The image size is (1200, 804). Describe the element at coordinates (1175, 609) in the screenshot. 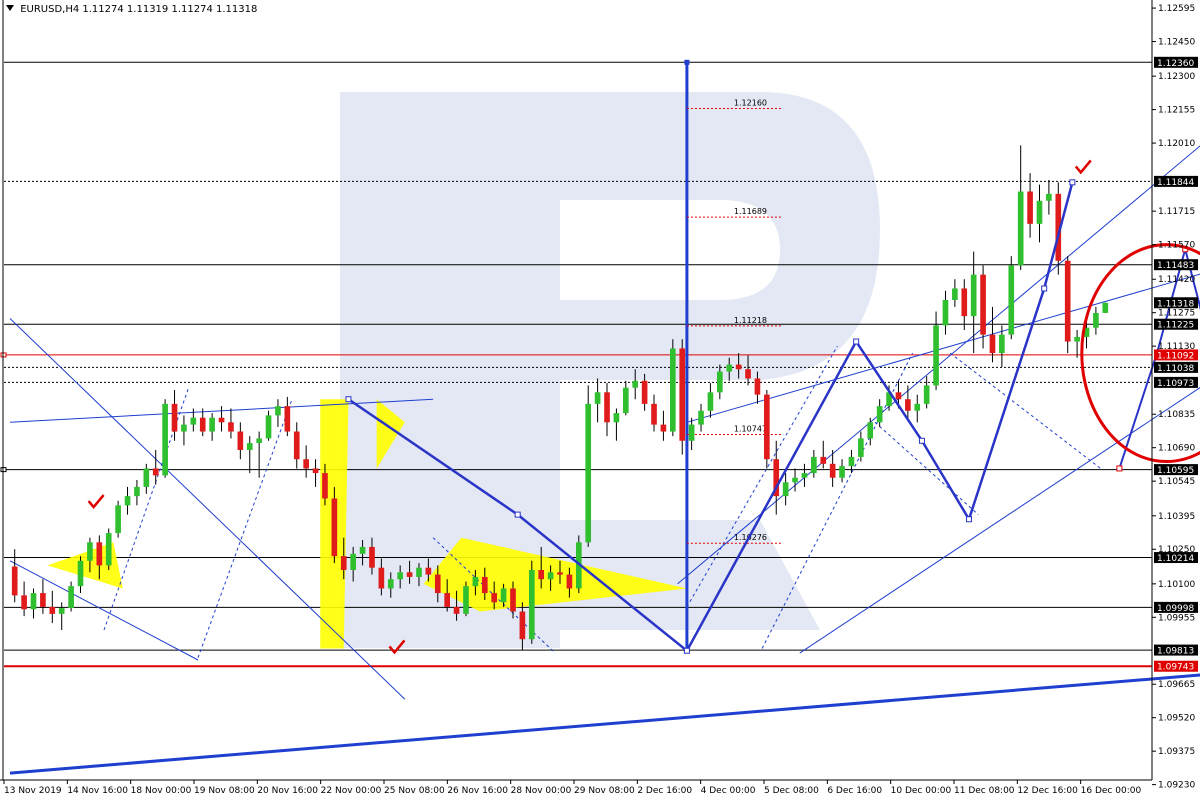

I see `price-level-label: 1.09998` at that location.